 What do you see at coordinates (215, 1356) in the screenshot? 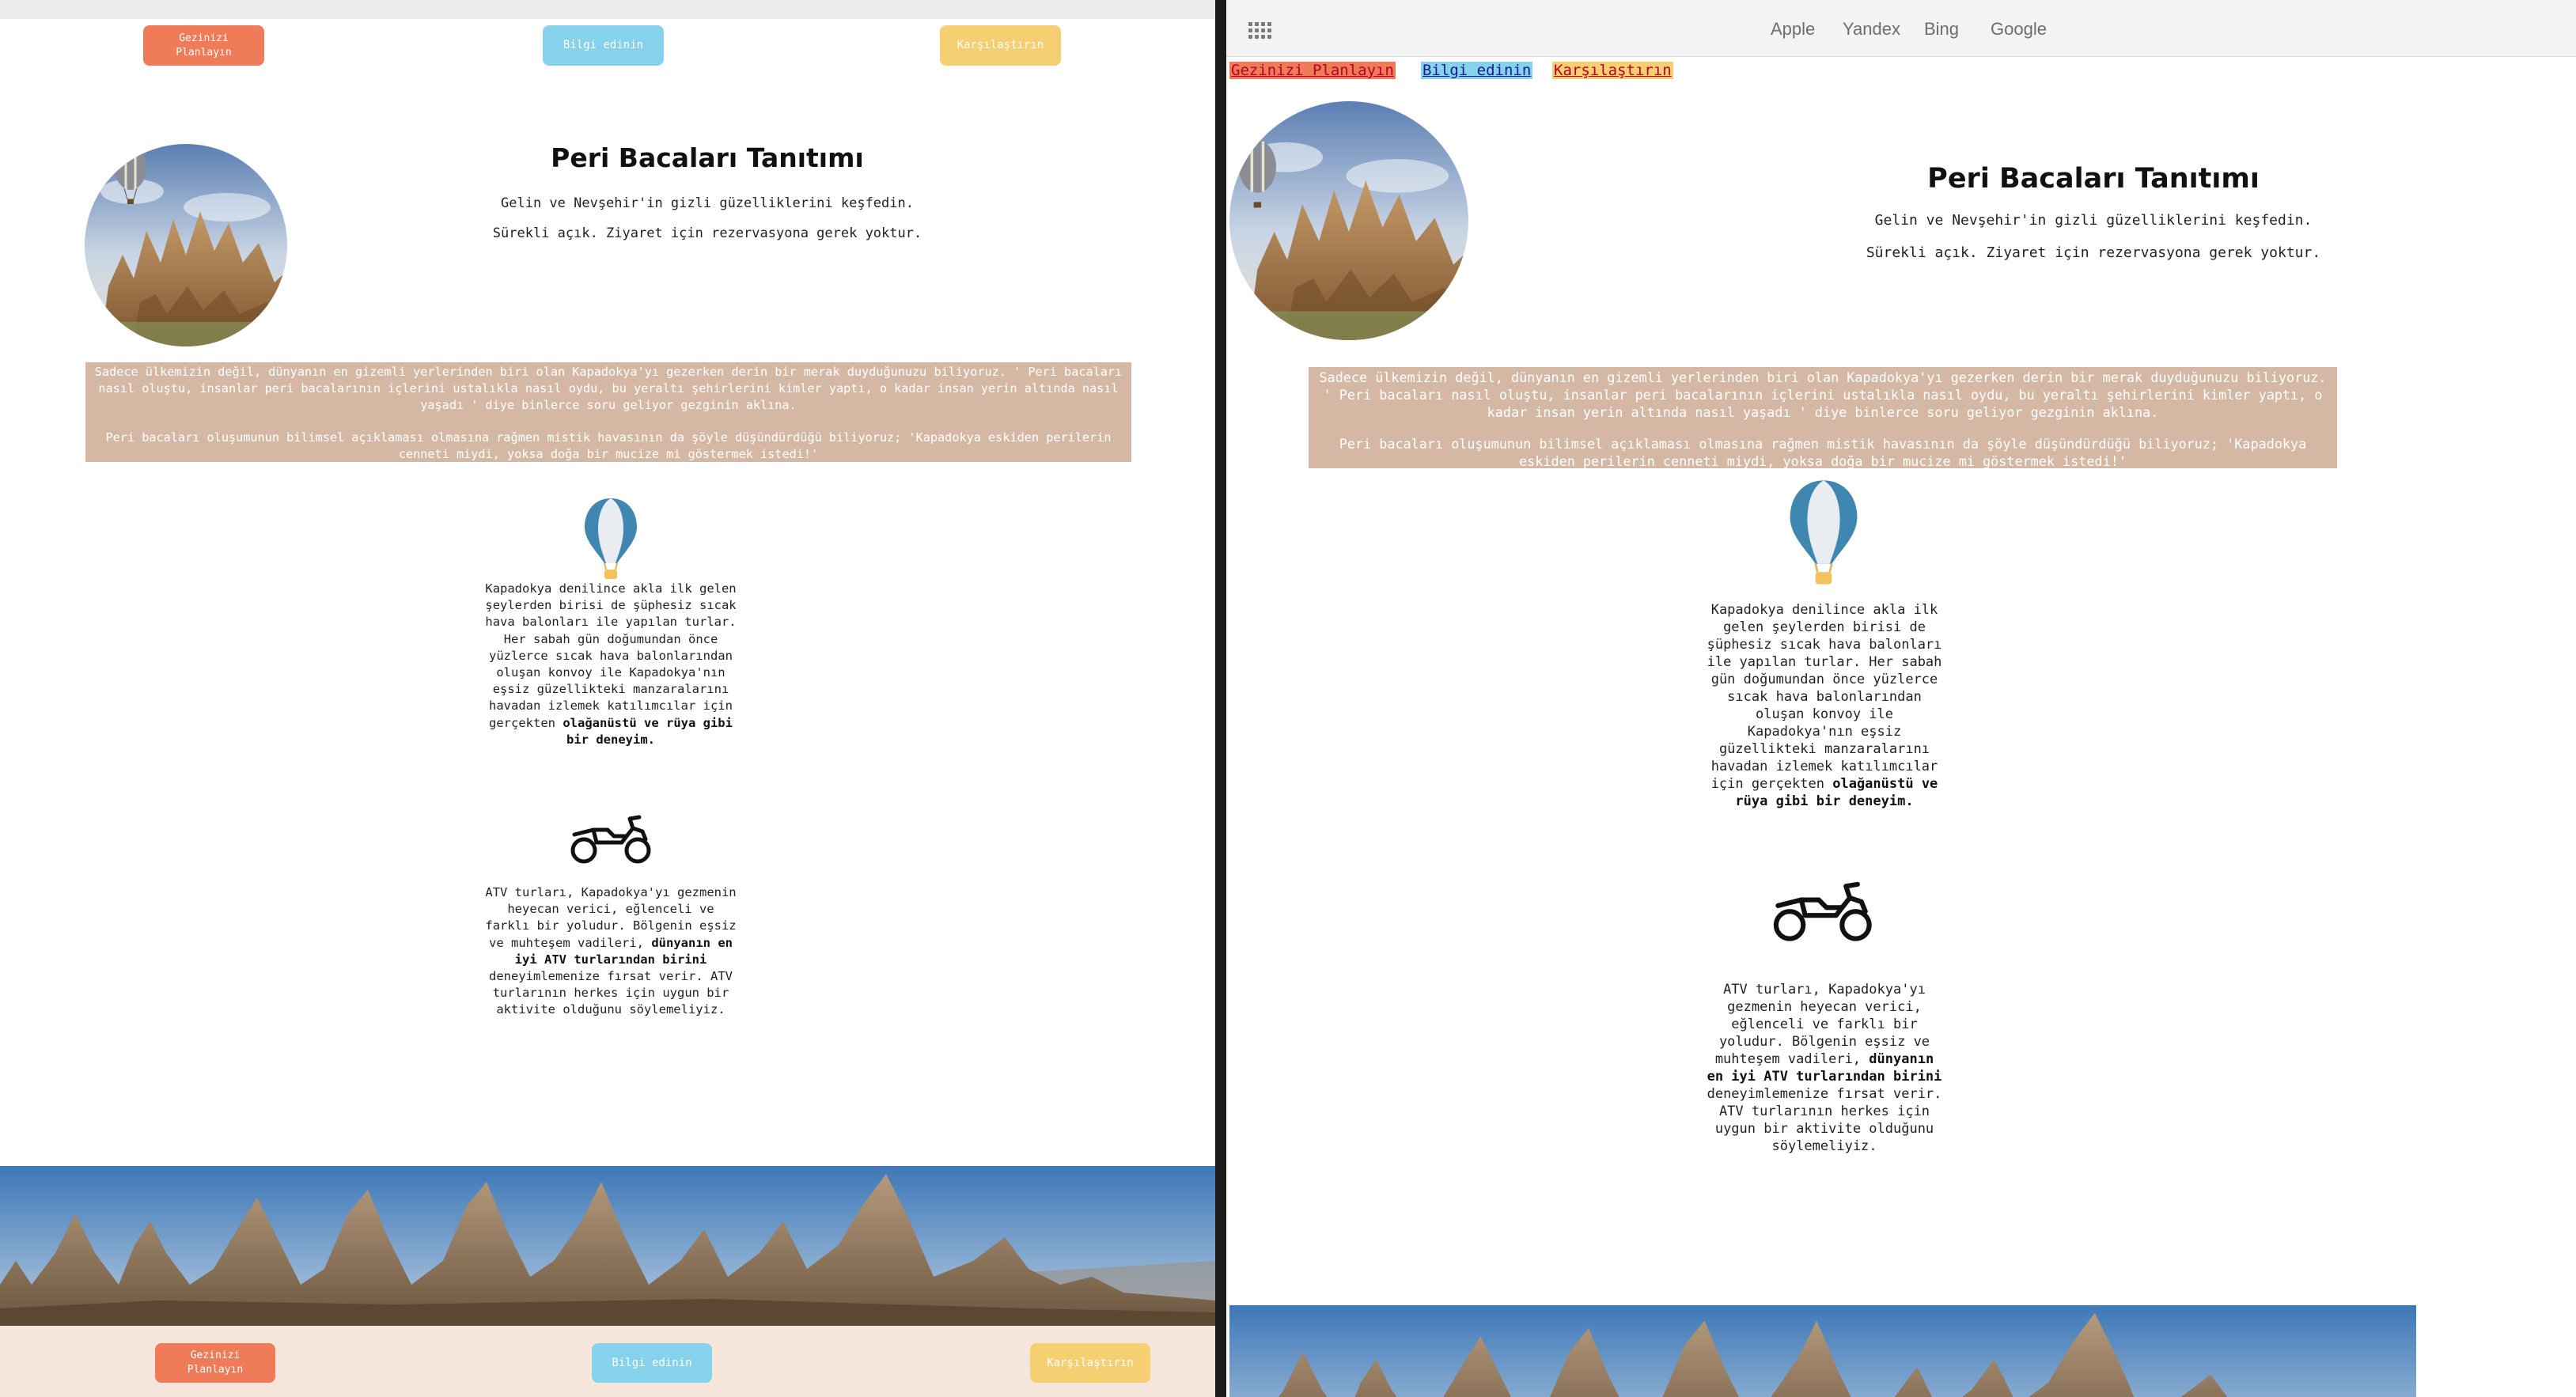
I see `footer-plan-label-line1: Gezinizi` at bounding box center [215, 1356].